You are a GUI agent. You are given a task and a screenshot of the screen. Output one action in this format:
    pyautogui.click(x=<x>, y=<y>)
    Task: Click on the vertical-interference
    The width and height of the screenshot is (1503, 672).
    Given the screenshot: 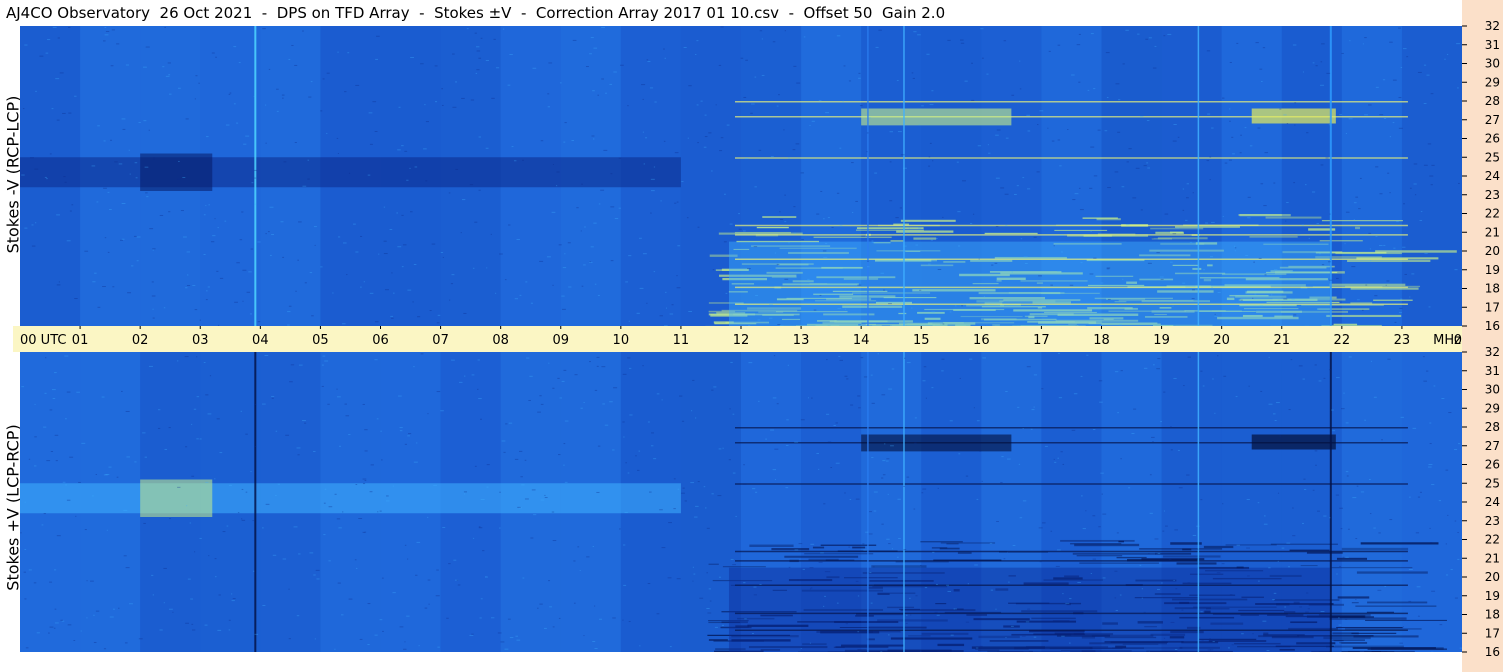 What is the action you would take?
    pyautogui.click(x=904, y=176)
    